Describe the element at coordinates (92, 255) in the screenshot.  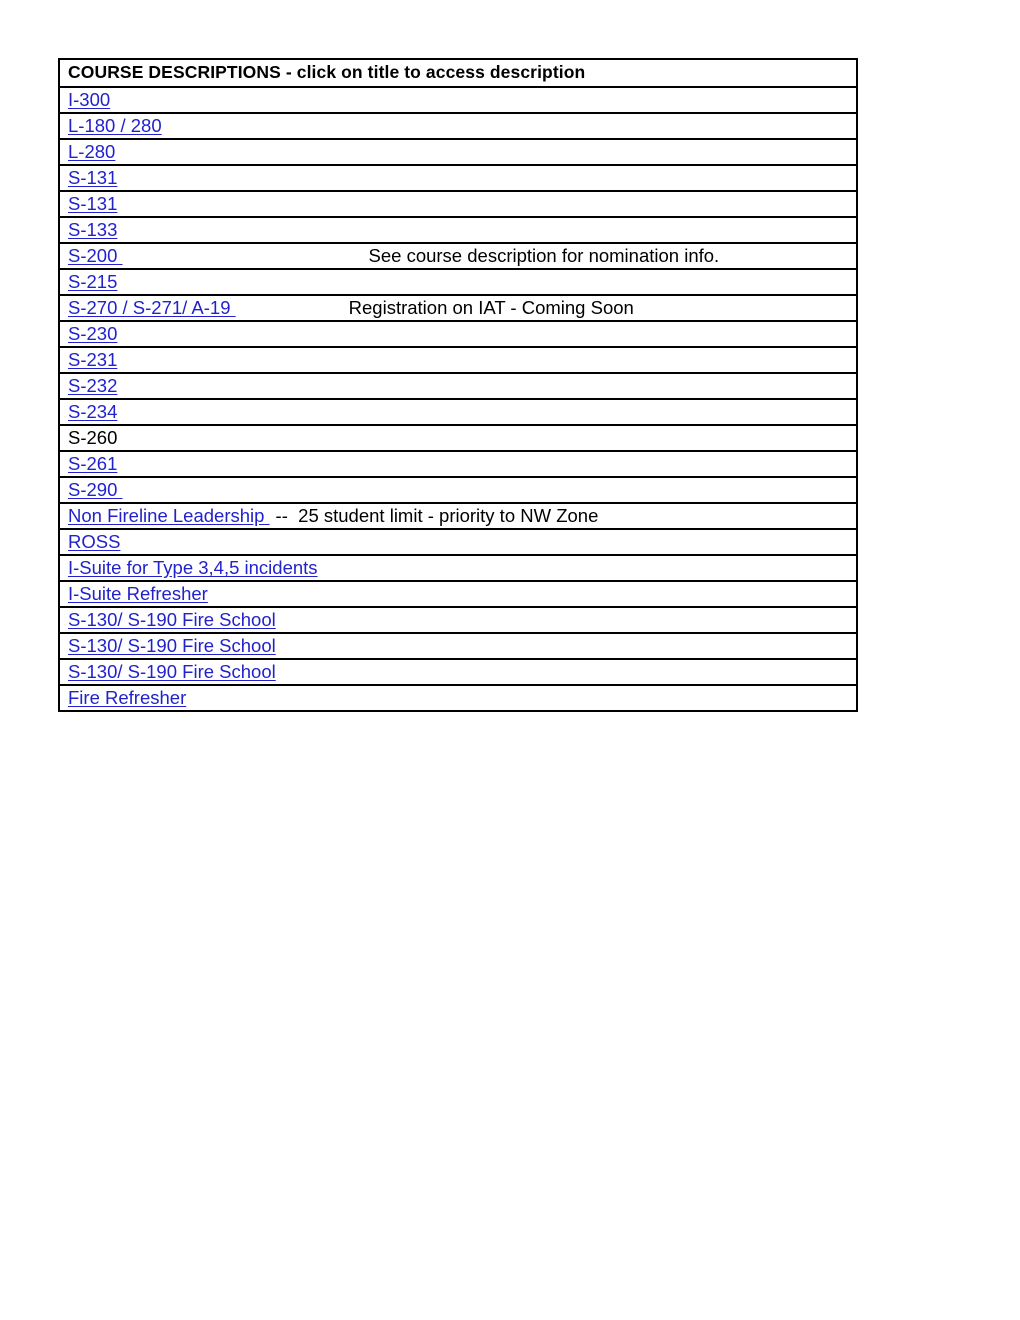
I see `course-title-link: S-200` at that location.